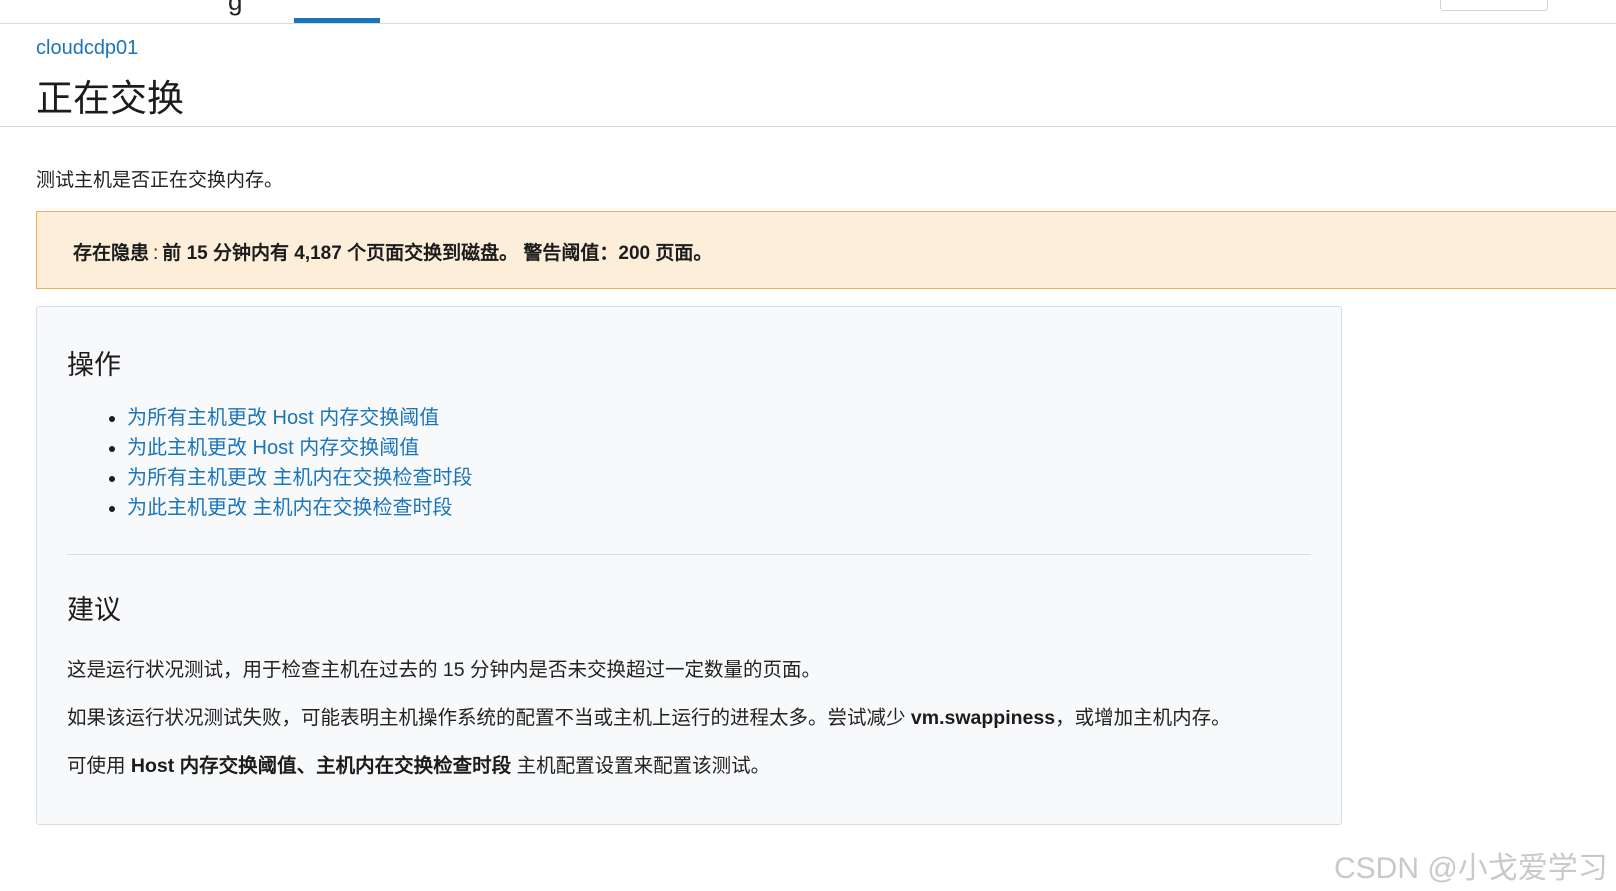  What do you see at coordinates (290, 508) in the screenshot?
I see `action-link-this-host-swap-window: 为此主机更改 主机内在交换检查时段` at bounding box center [290, 508].